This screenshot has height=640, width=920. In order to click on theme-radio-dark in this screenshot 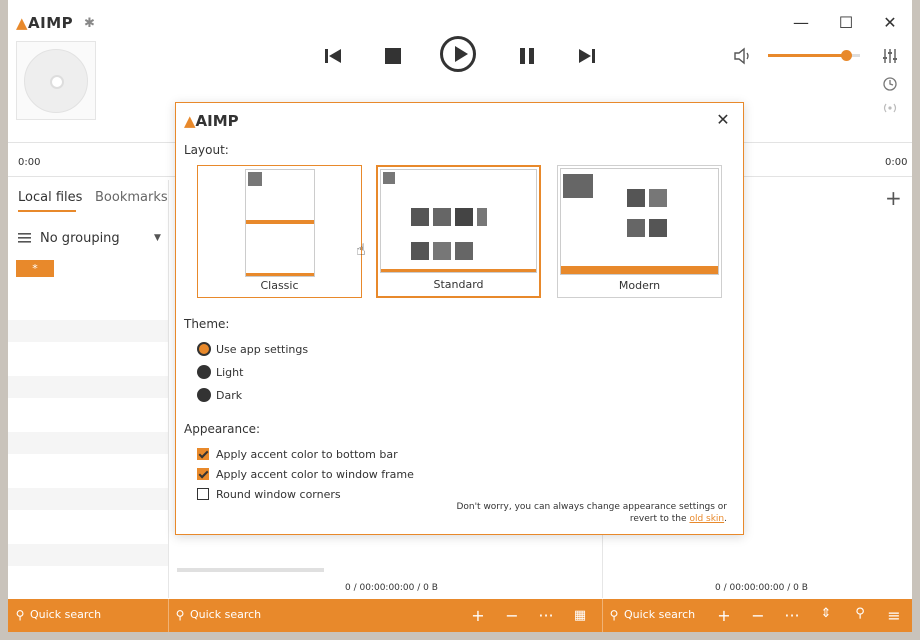, I will do `click(204, 395)`.